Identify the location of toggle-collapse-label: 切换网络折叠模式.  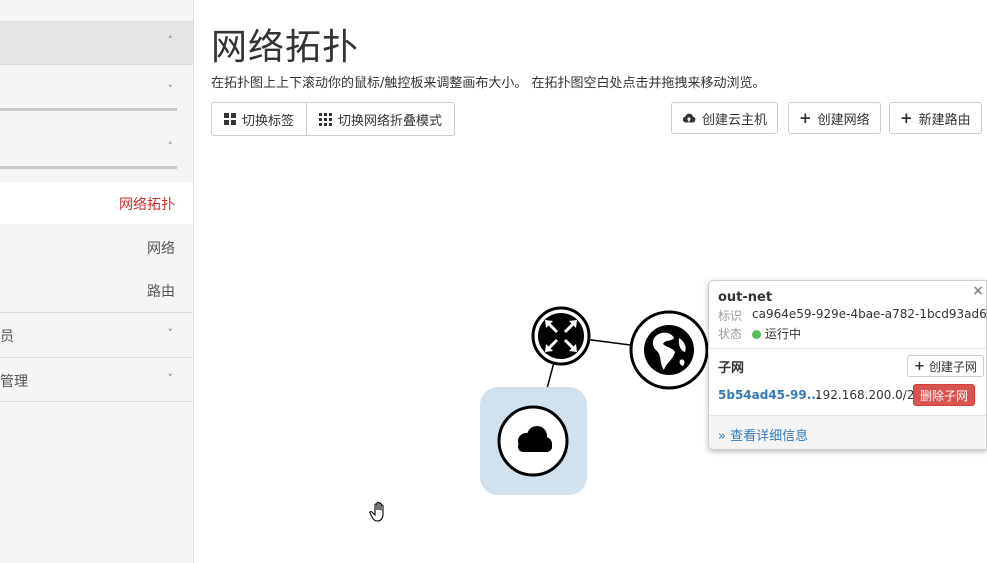
(390, 121).